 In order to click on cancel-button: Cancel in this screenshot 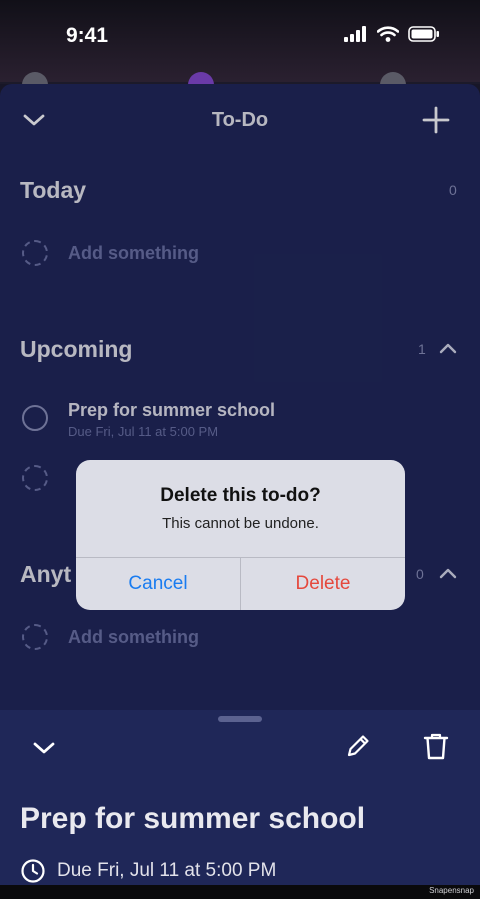, I will do `click(158, 583)`.